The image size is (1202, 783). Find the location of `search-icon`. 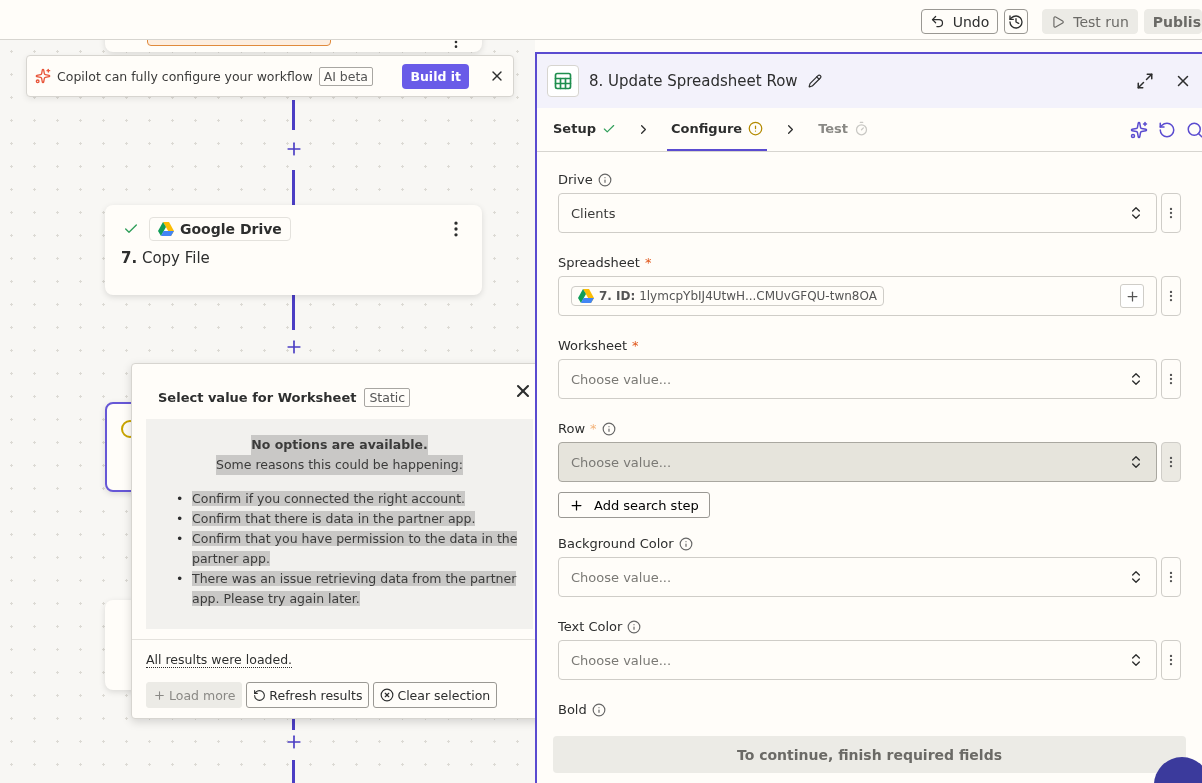

search-icon is located at coordinates (1194, 129).